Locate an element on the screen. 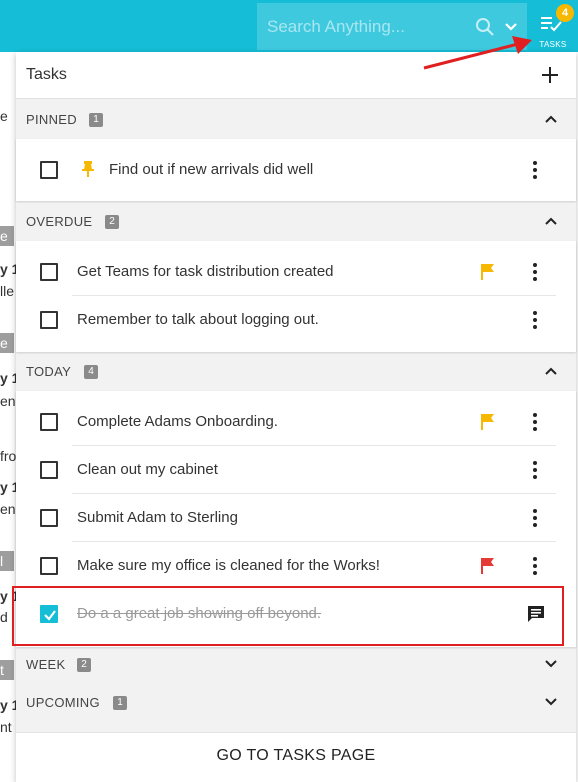 The image size is (578, 782). annotation-highlight-box is located at coordinates (288, 616).